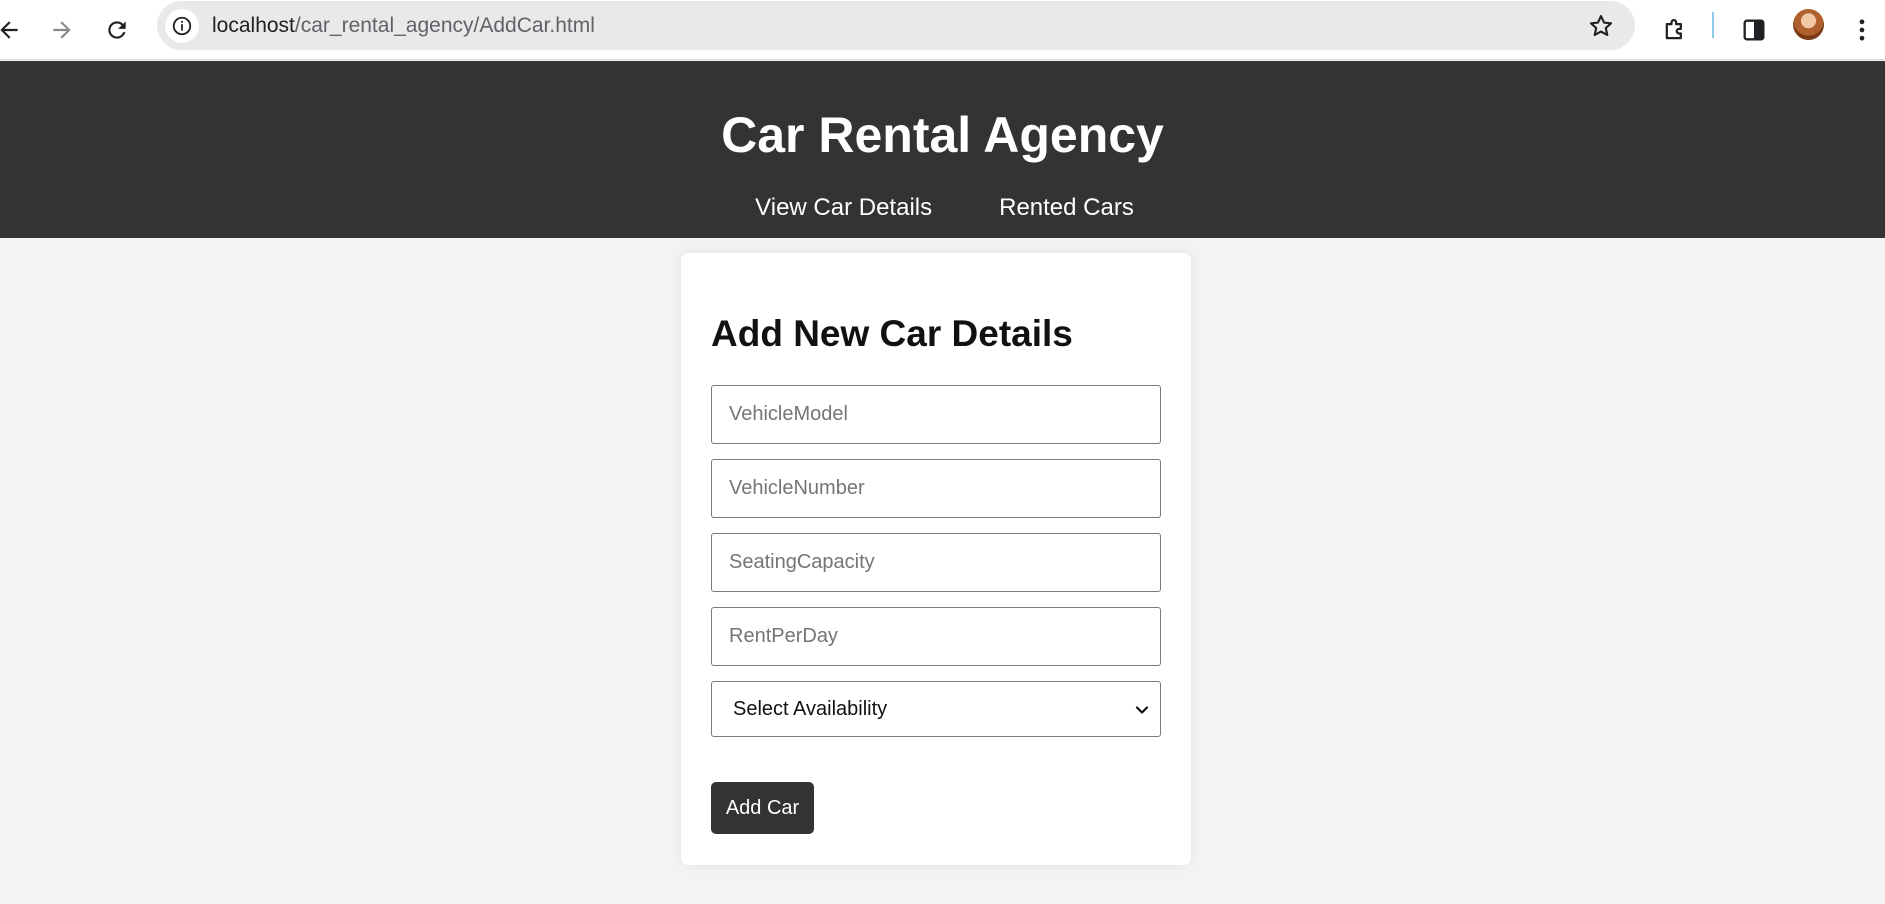 The width and height of the screenshot is (1885, 904). I want to click on profile-avatar, so click(1808, 24).